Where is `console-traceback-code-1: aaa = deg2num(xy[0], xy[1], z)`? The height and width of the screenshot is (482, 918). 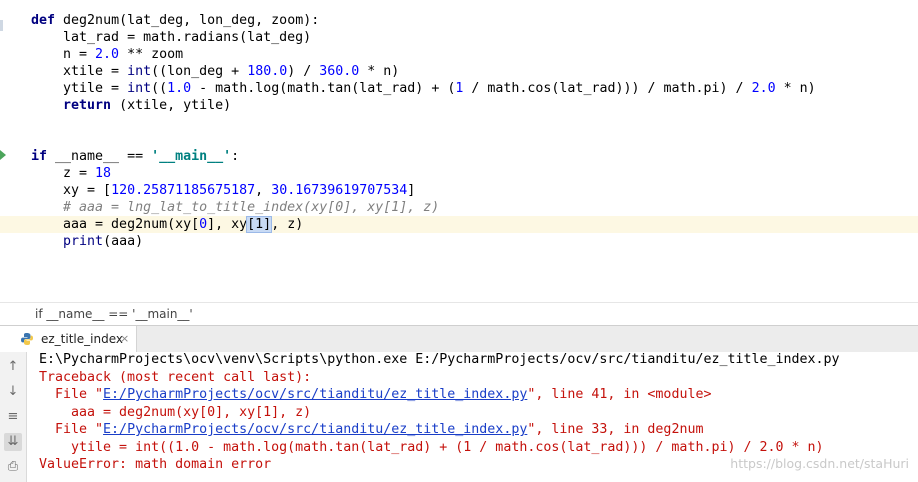
console-traceback-code-1: aaa = deg2num(xy[0], xy[1], z) is located at coordinates (175, 412).